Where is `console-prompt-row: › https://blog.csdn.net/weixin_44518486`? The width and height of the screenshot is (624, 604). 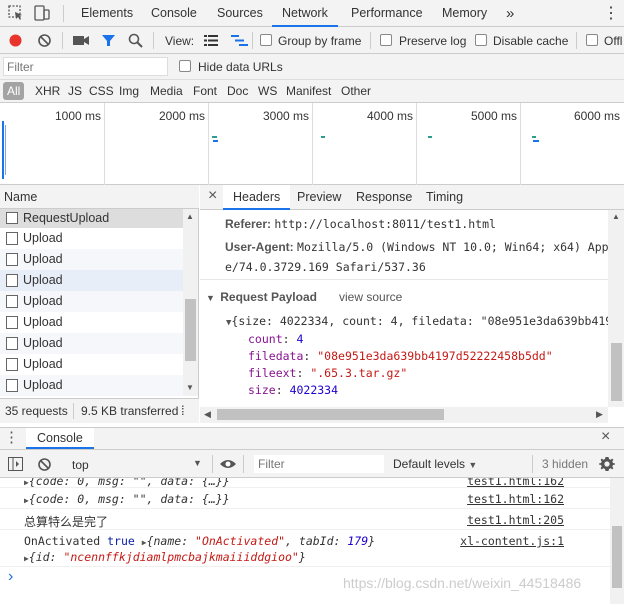 console-prompt-row: › https://blog.csdn.net/weixin_44518486 is located at coordinates (305, 585).